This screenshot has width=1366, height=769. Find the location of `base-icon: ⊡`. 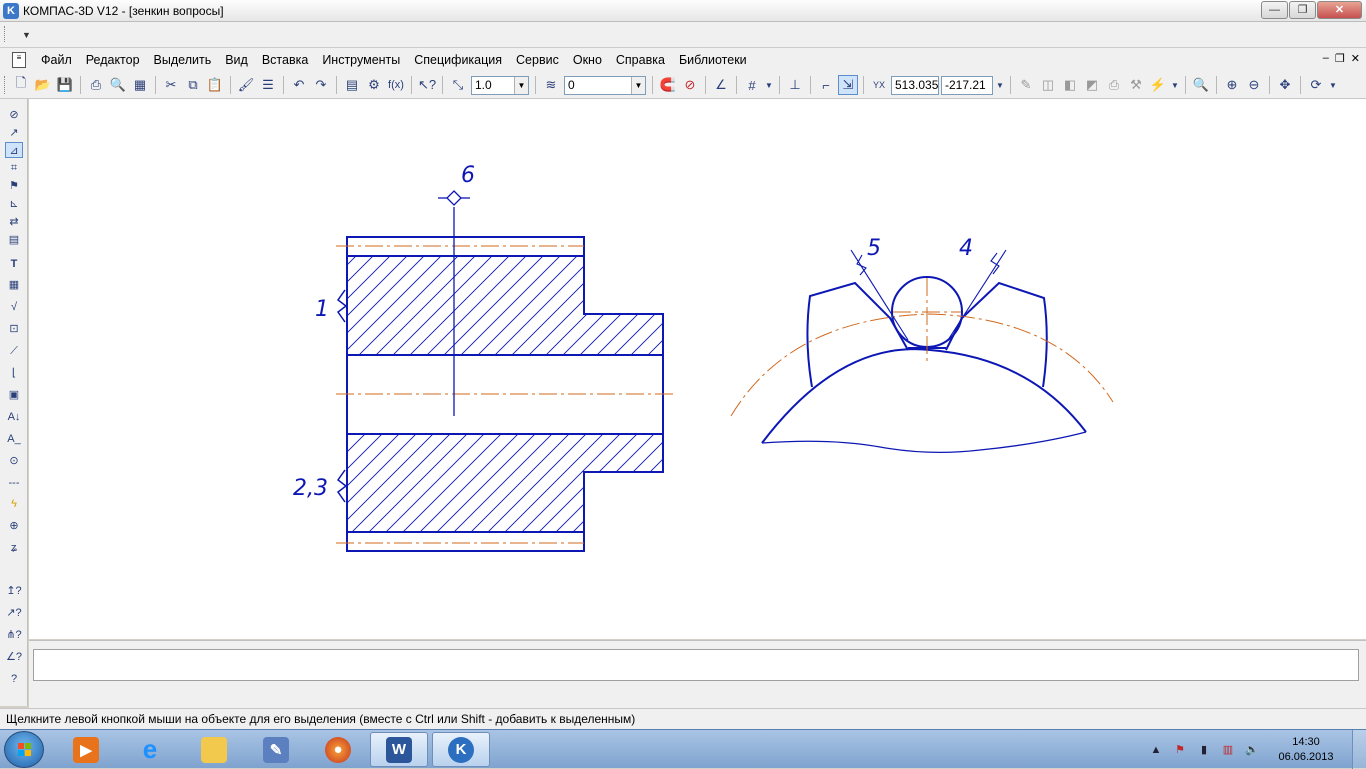

base-icon: ⊡ is located at coordinates (14, 329).